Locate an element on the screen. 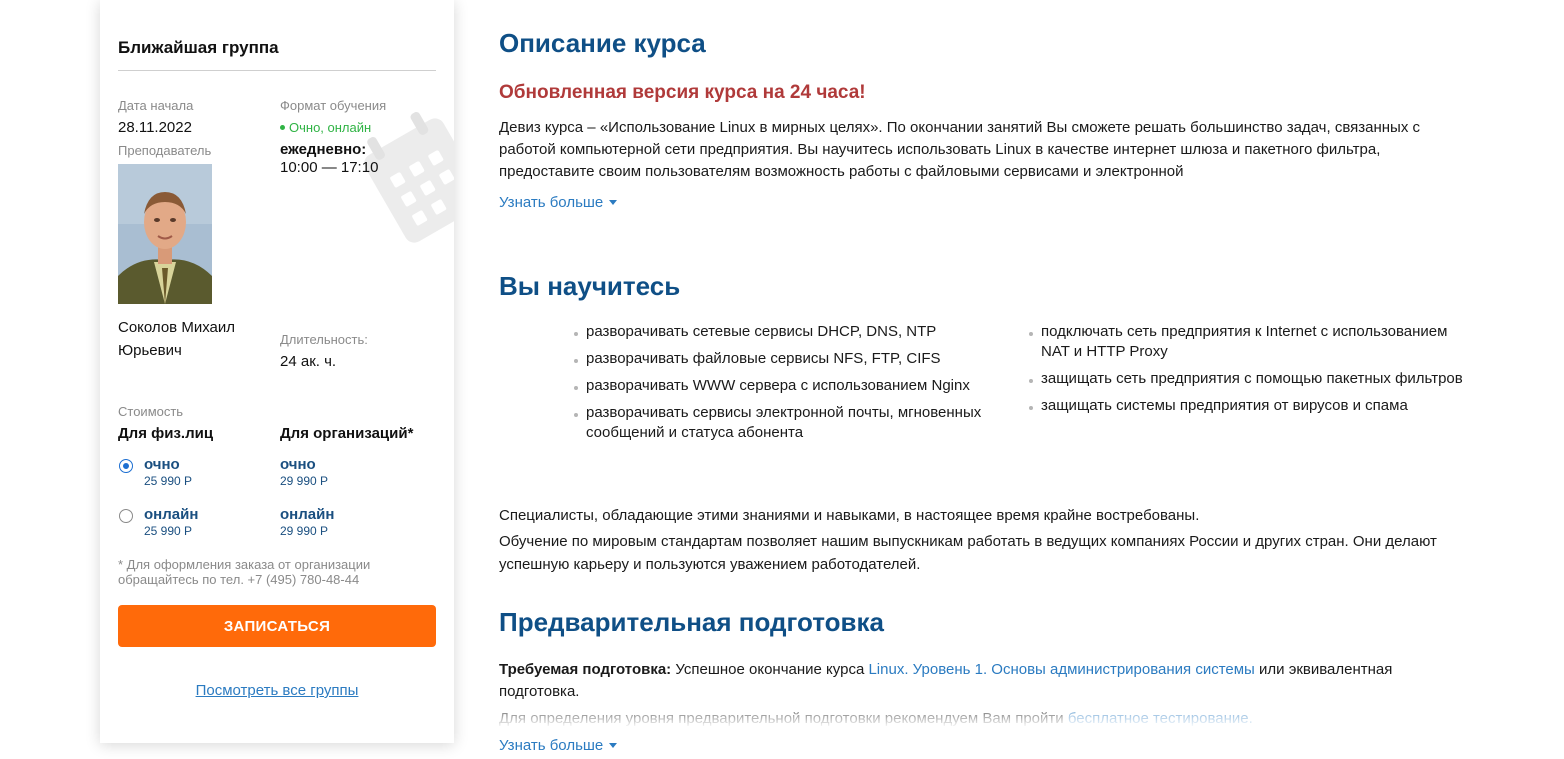 This screenshot has height=759, width=1564. card-title: Ближайшая группа is located at coordinates (198, 47).